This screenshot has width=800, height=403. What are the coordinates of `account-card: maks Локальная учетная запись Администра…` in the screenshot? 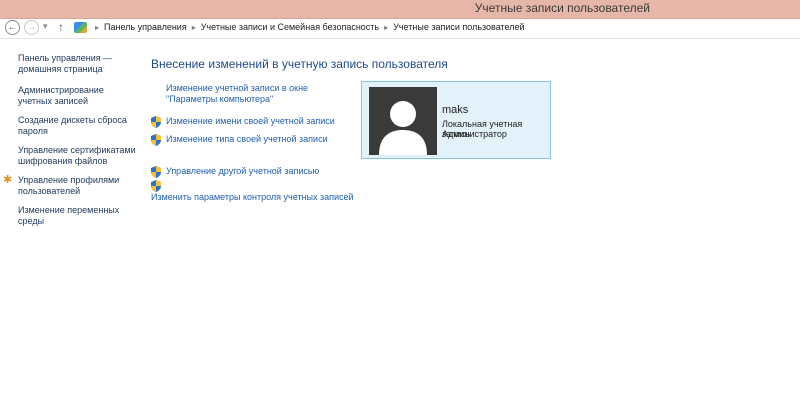 It's located at (456, 120).